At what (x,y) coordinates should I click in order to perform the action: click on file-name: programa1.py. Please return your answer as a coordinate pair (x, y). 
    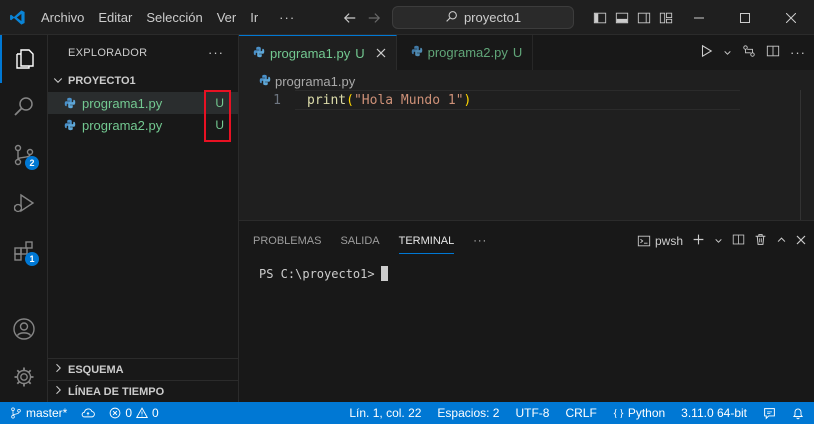
    Looking at the image, I should click on (122, 103).